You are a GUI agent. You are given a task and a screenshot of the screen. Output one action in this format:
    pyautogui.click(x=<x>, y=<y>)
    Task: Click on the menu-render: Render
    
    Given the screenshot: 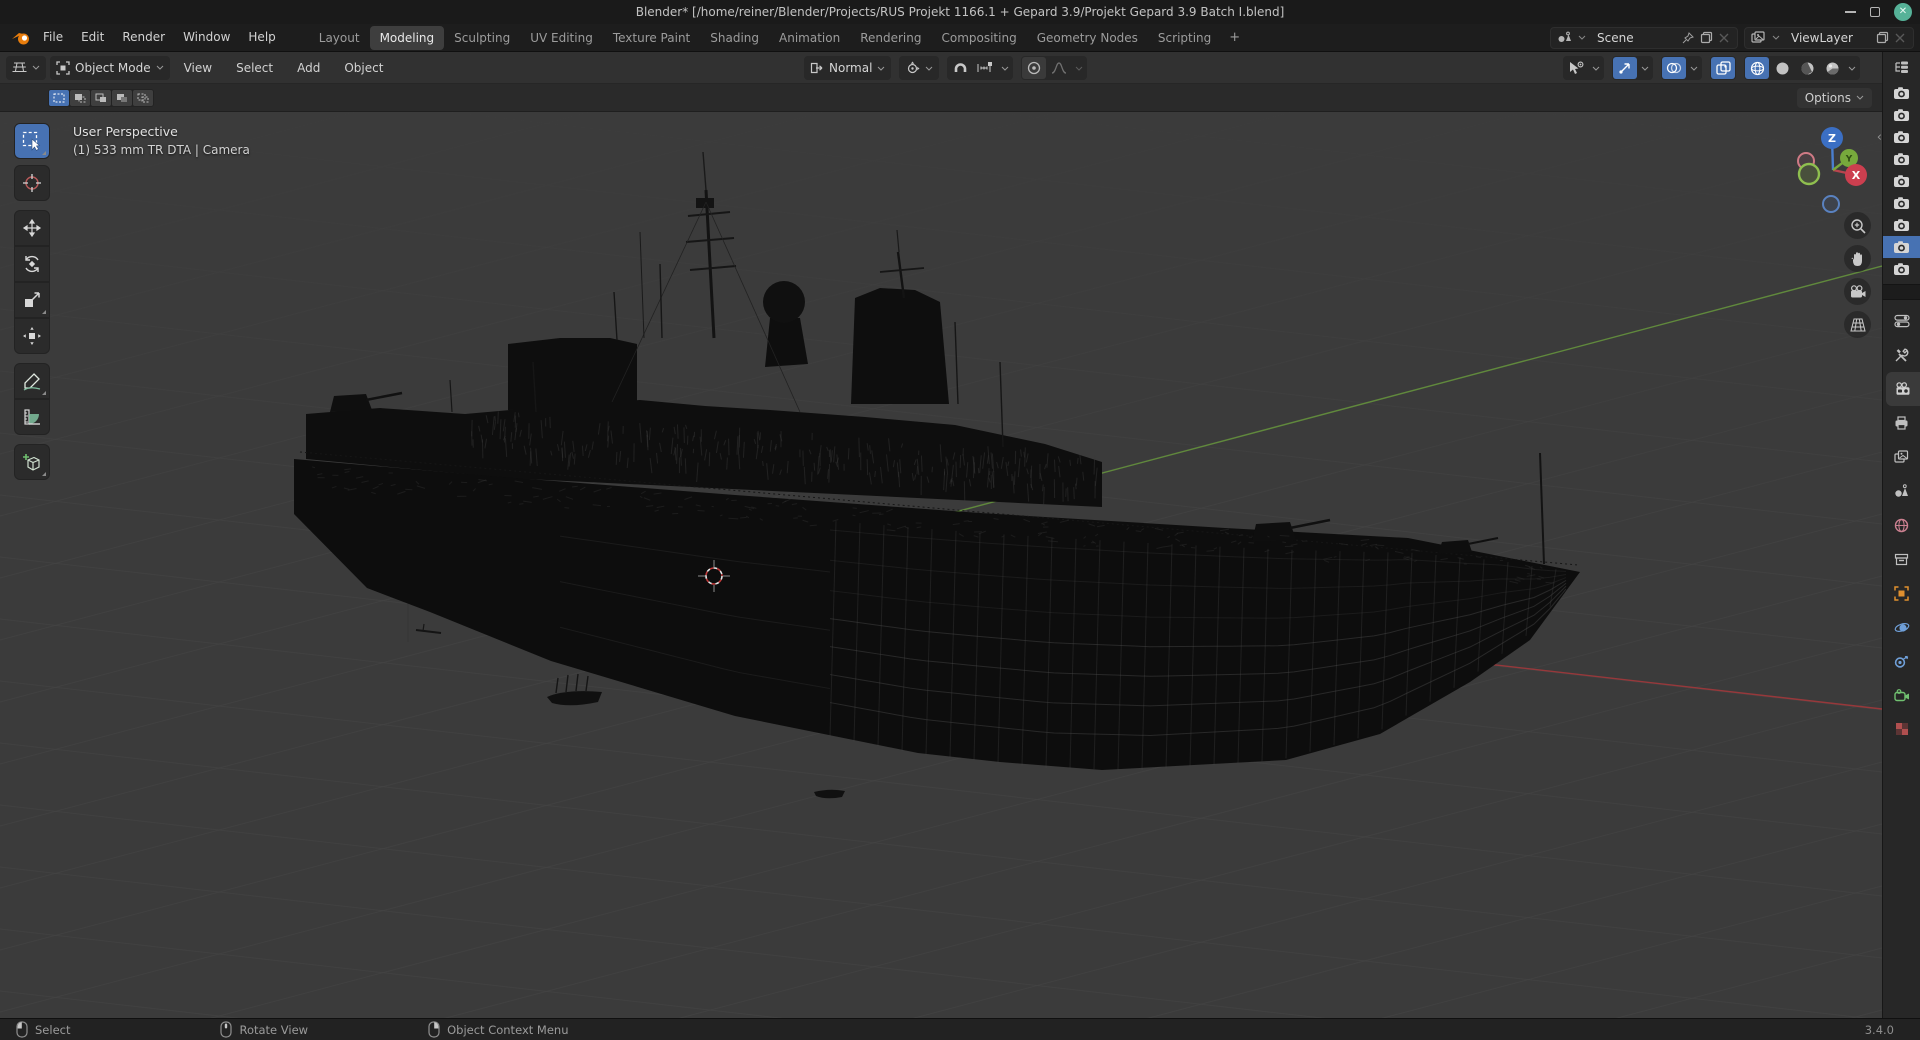 What is the action you would take?
    pyautogui.click(x=143, y=37)
    